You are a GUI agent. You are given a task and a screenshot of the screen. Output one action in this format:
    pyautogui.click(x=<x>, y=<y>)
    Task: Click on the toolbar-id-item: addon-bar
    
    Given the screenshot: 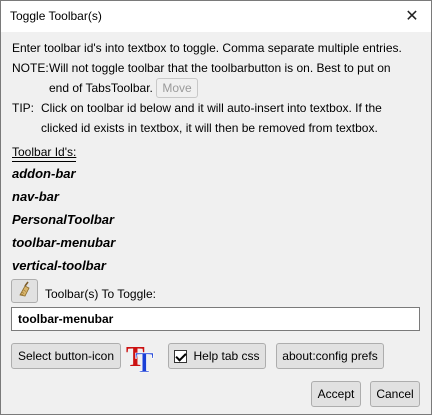 What is the action you would take?
    pyautogui.click(x=44, y=173)
    